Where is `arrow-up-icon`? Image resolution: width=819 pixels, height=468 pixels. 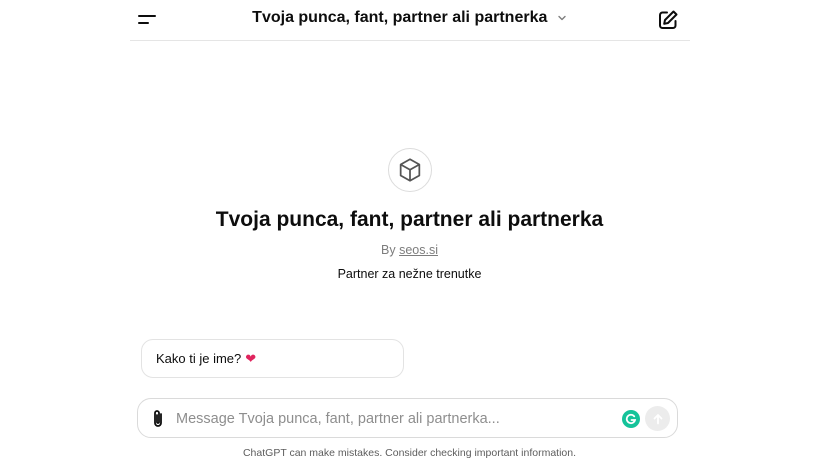 arrow-up-icon is located at coordinates (657, 418).